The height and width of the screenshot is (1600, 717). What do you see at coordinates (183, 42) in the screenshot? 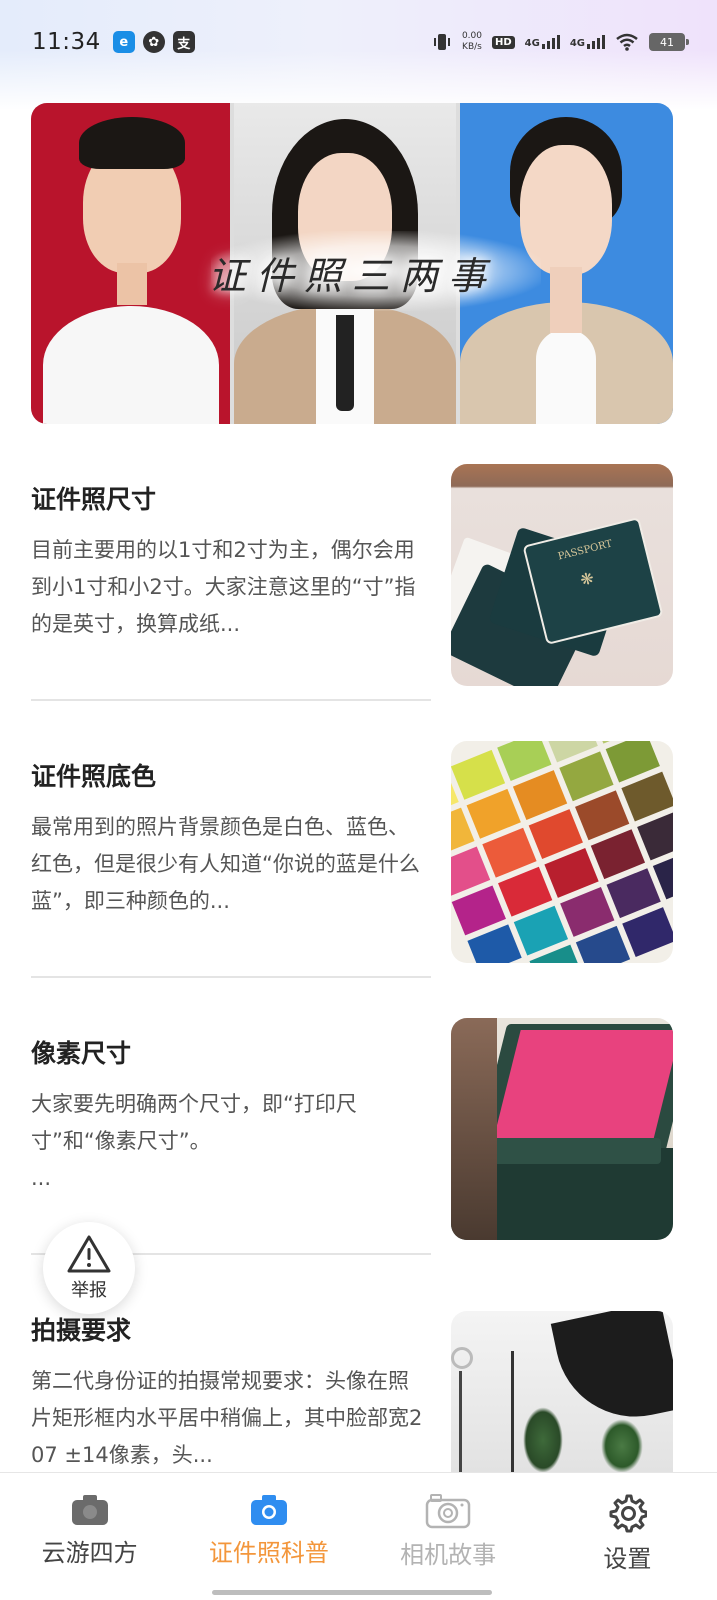
I see `alipay-icon: 支` at bounding box center [183, 42].